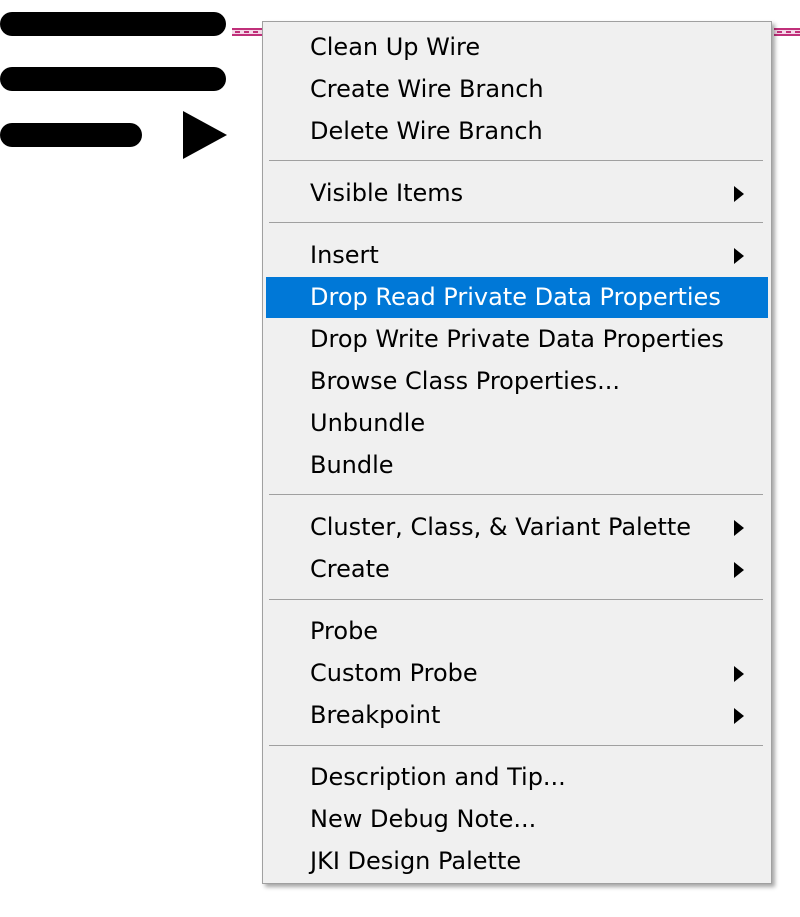 This screenshot has width=800, height=917. What do you see at coordinates (375, 715) in the screenshot?
I see `menu-item-label: Breakpoint` at bounding box center [375, 715].